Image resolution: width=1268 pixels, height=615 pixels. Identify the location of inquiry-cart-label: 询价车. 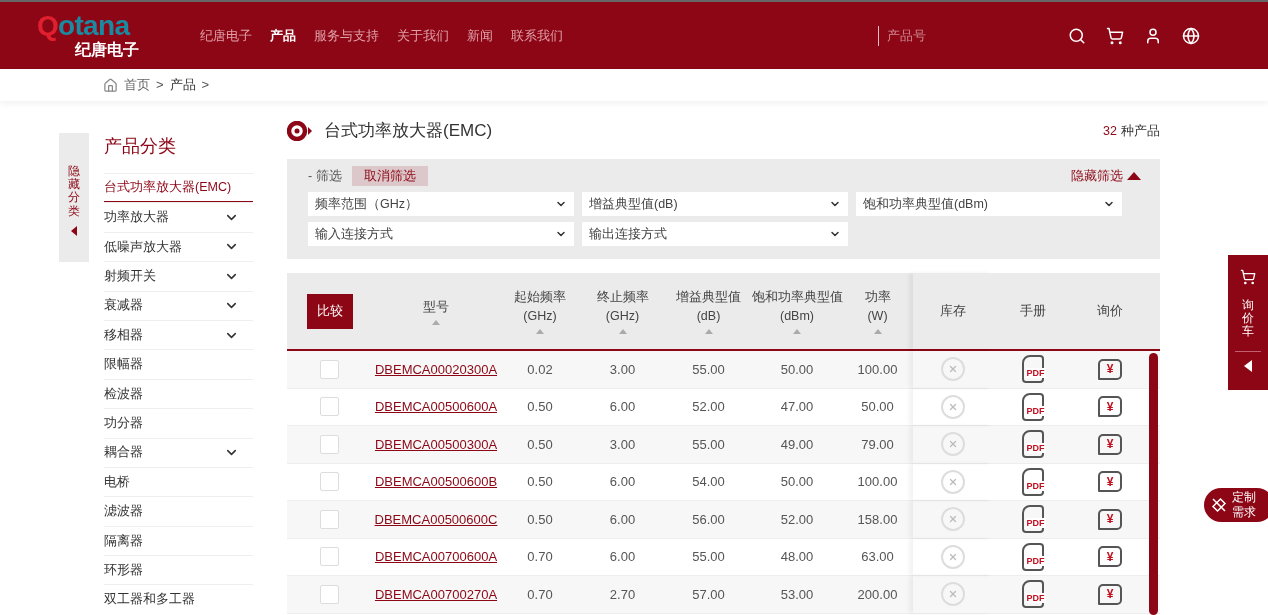
(1248, 319).